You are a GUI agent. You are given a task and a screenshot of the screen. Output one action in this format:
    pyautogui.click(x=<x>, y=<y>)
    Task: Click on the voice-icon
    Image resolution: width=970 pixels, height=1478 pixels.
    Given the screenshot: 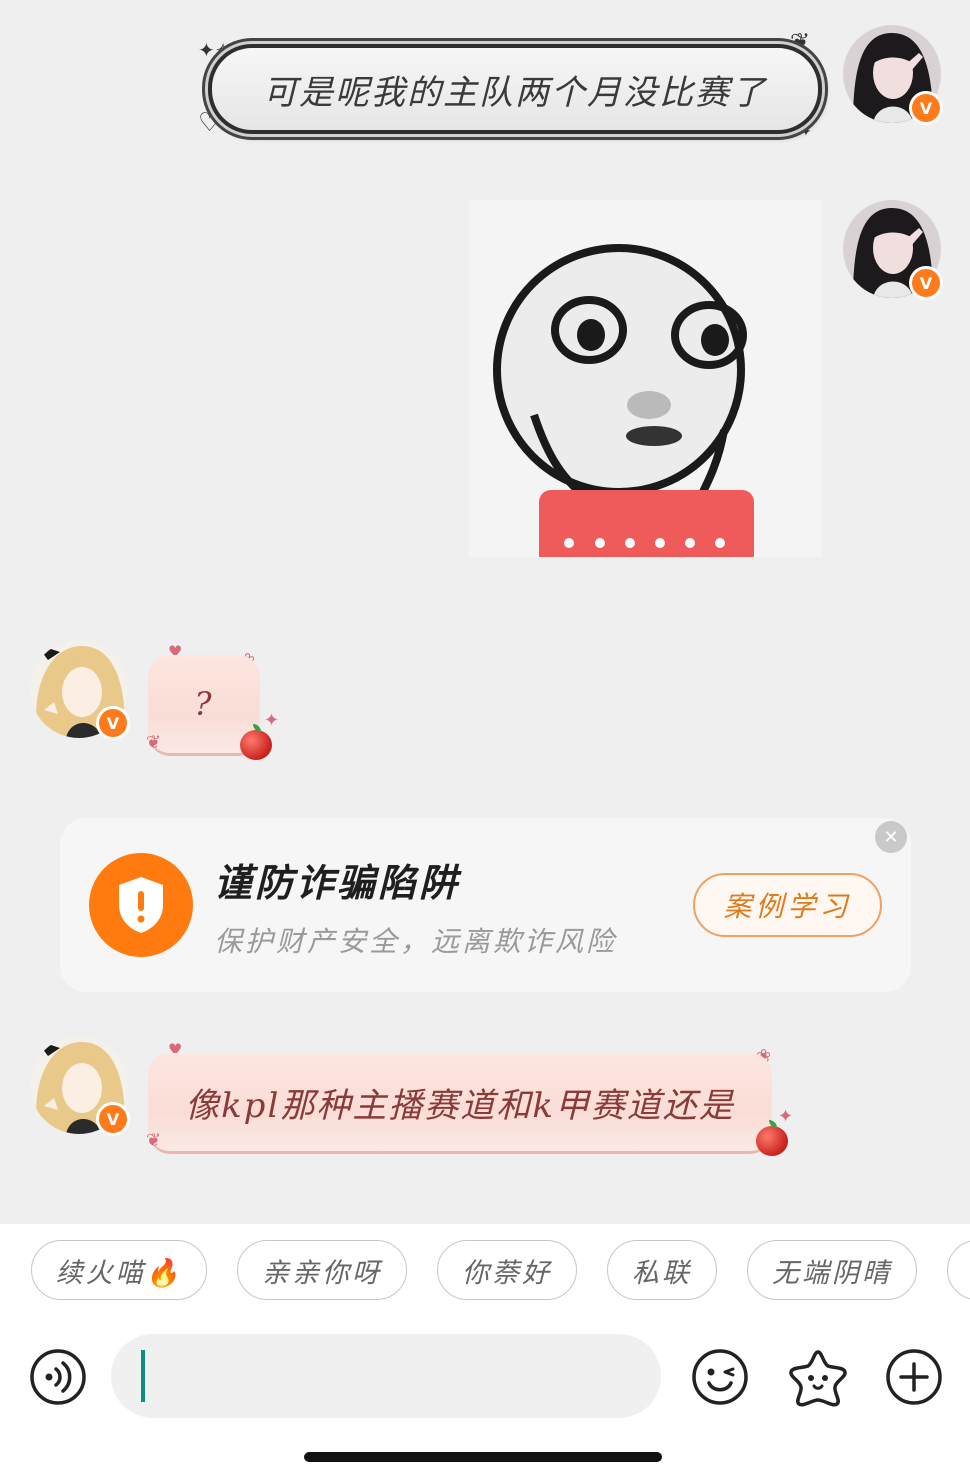 What is the action you would take?
    pyautogui.click(x=58, y=1377)
    